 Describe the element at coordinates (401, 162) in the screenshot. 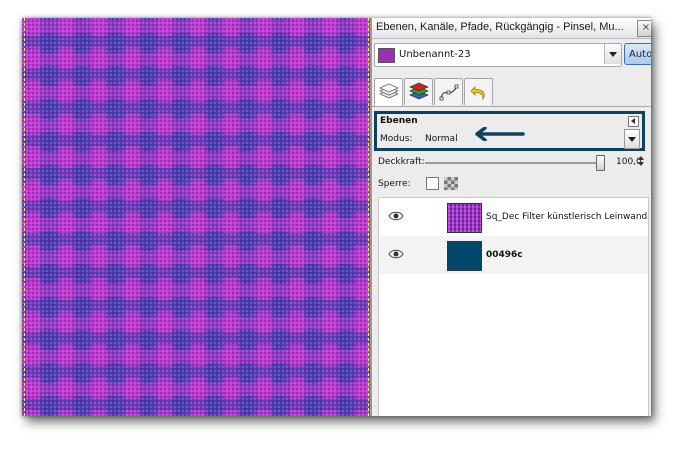

I see `opacity-label: Deckkraft:` at that location.